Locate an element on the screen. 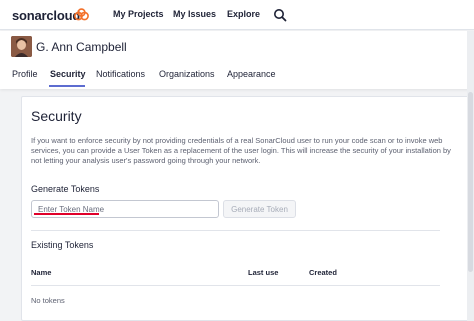 This screenshot has height=321, width=474. annotation-underline is located at coordinates (66, 214).